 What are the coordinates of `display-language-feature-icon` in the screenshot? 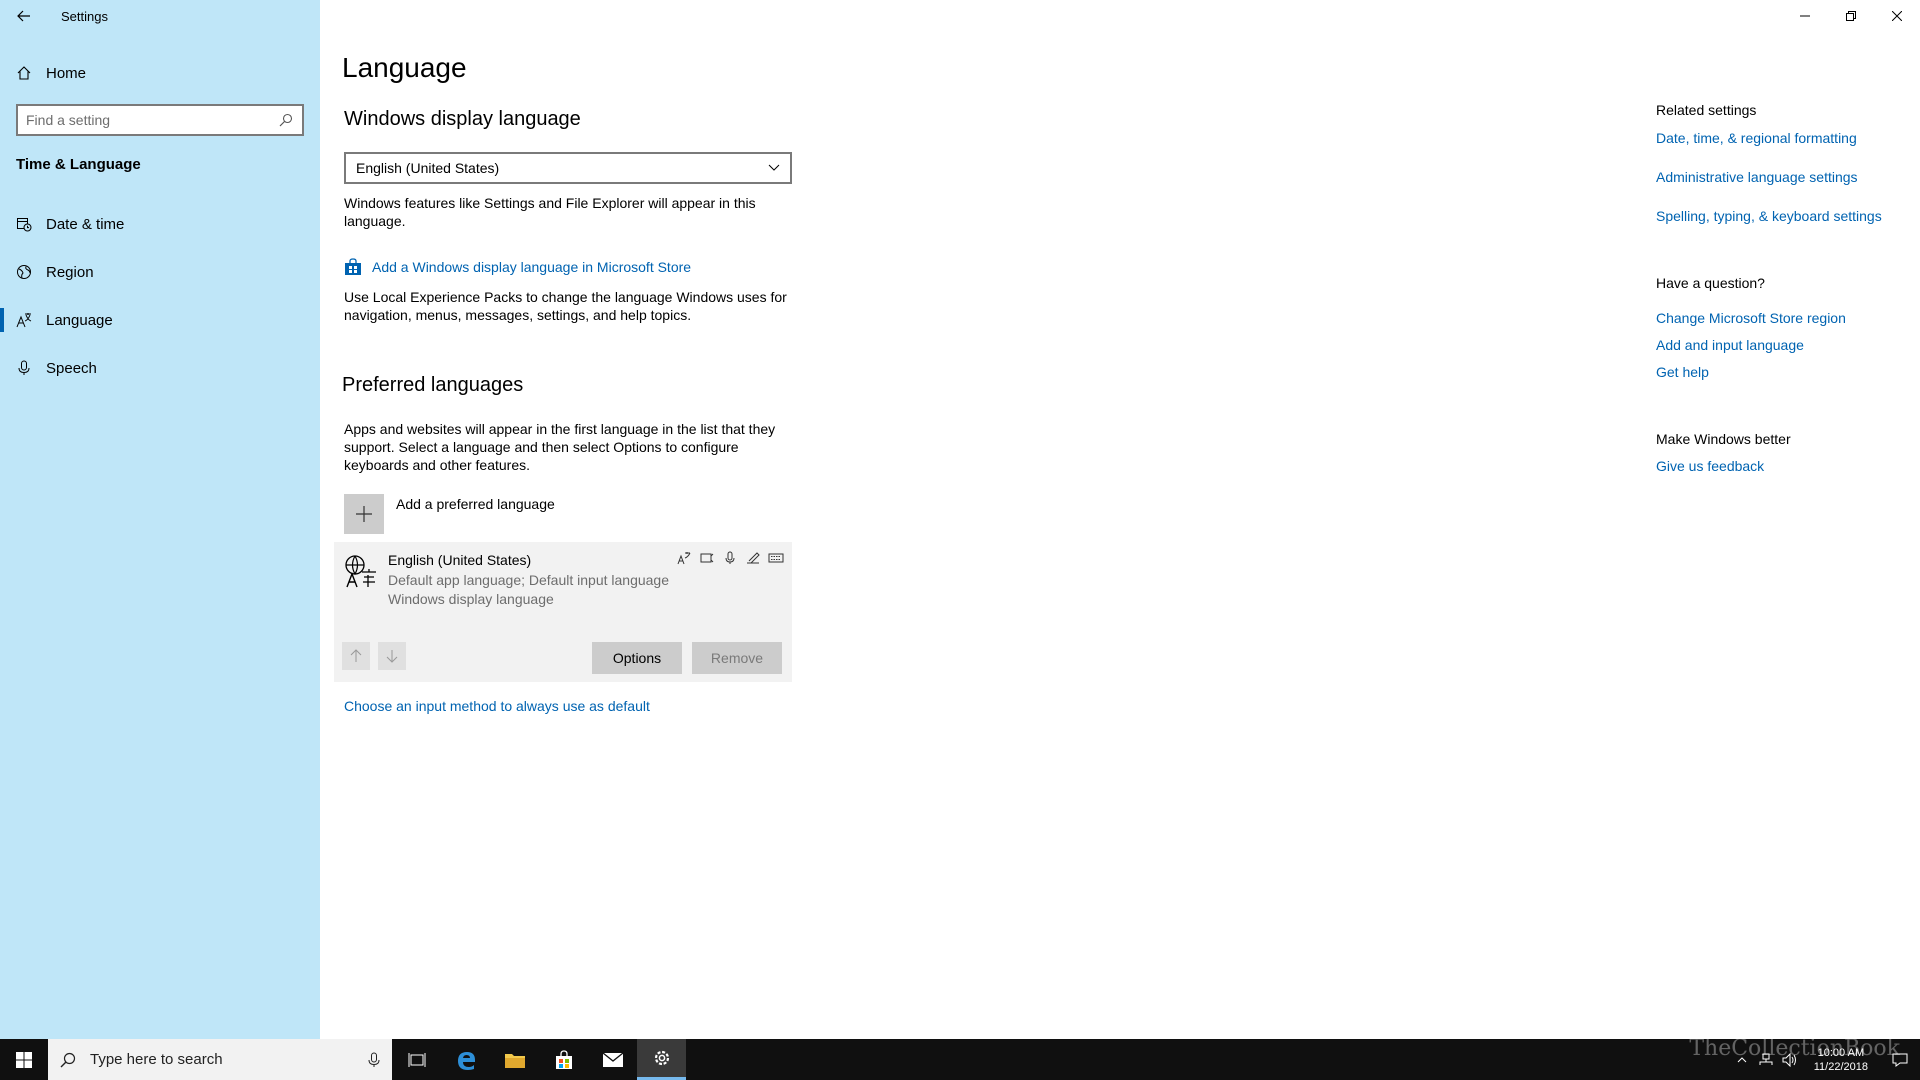 It's located at (684, 558).